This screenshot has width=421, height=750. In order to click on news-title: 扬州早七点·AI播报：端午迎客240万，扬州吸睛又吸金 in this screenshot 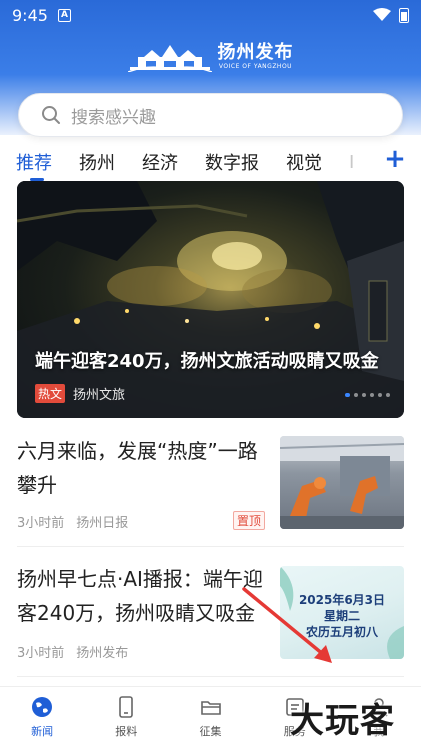, I will do `click(140, 596)`.